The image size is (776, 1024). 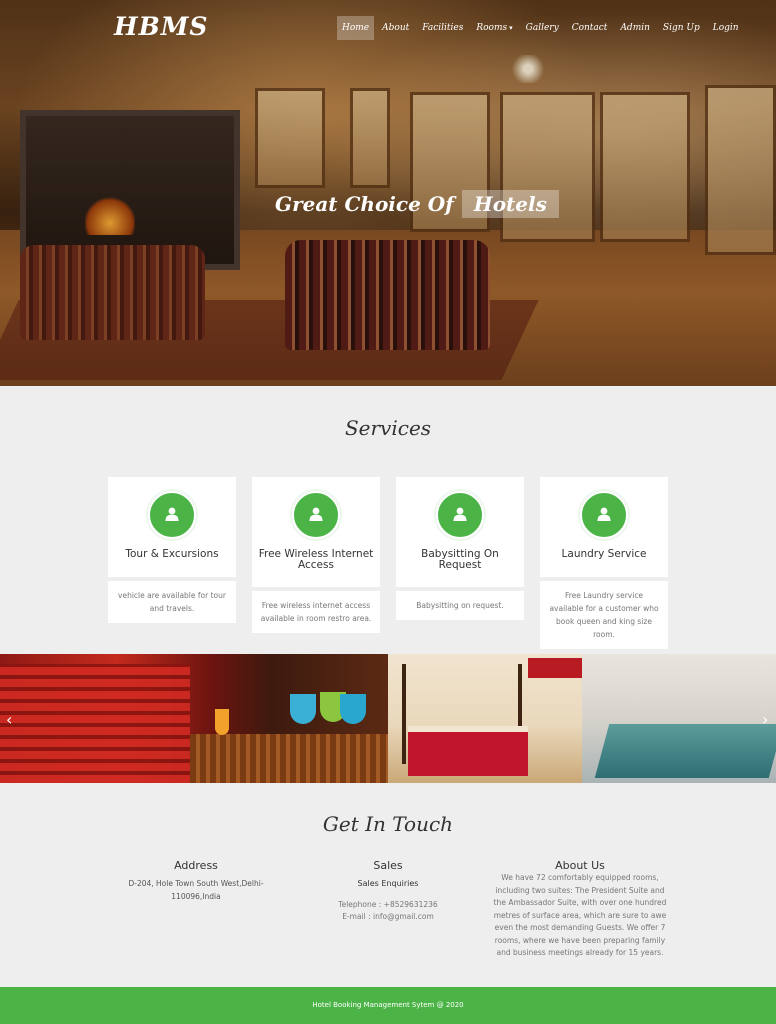 What do you see at coordinates (580, 865) in the screenshot?
I see `about-heading: About Us` at bounding box center [580, 865].